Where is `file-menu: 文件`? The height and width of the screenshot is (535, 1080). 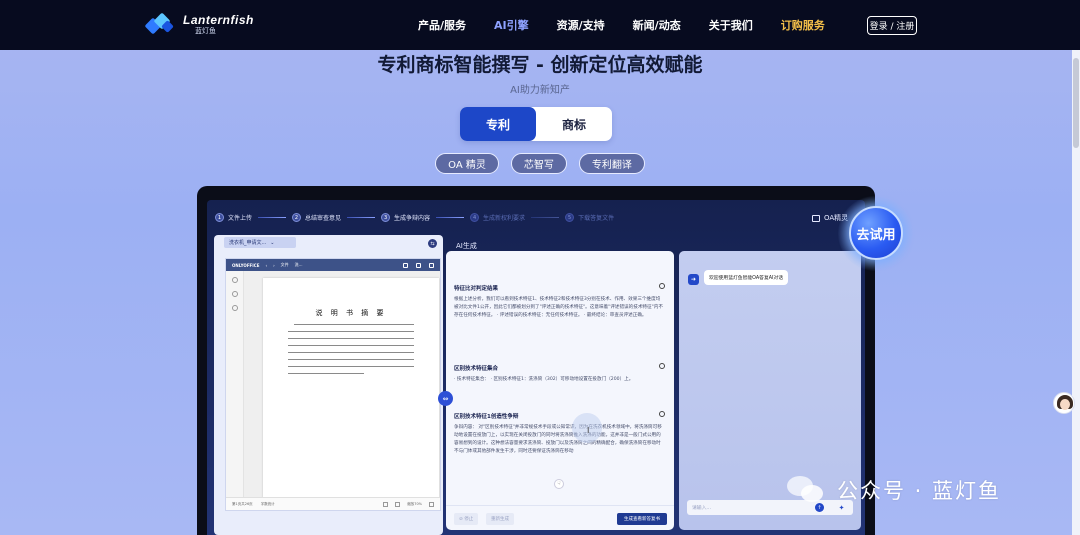 file-menu: 文件 is located at coordinates (285, 265).